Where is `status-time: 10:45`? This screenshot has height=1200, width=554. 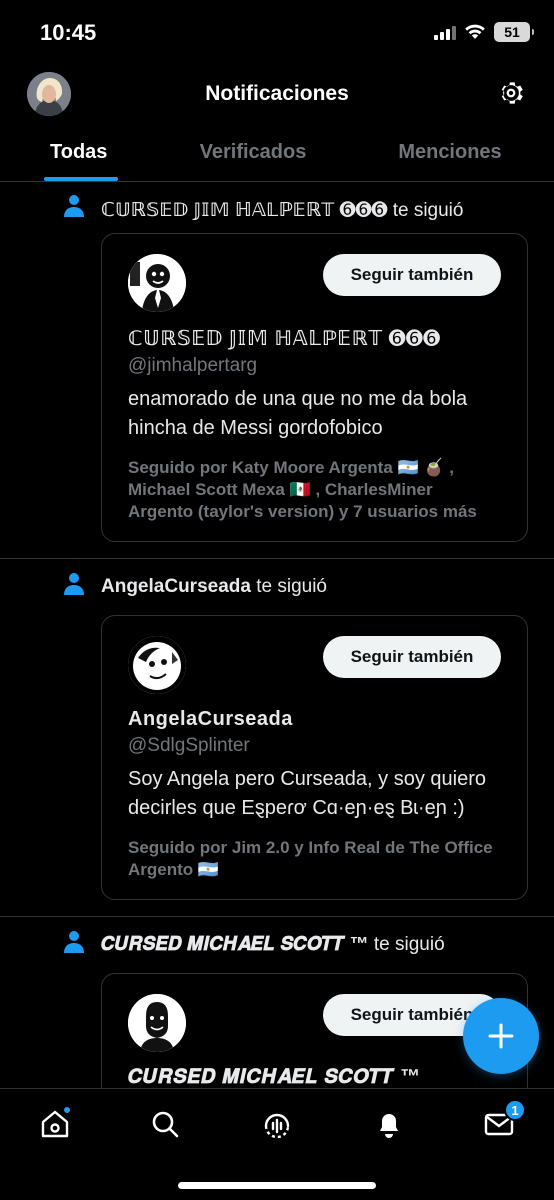 status-time: 10:45 is located at coordinates (68, 32).